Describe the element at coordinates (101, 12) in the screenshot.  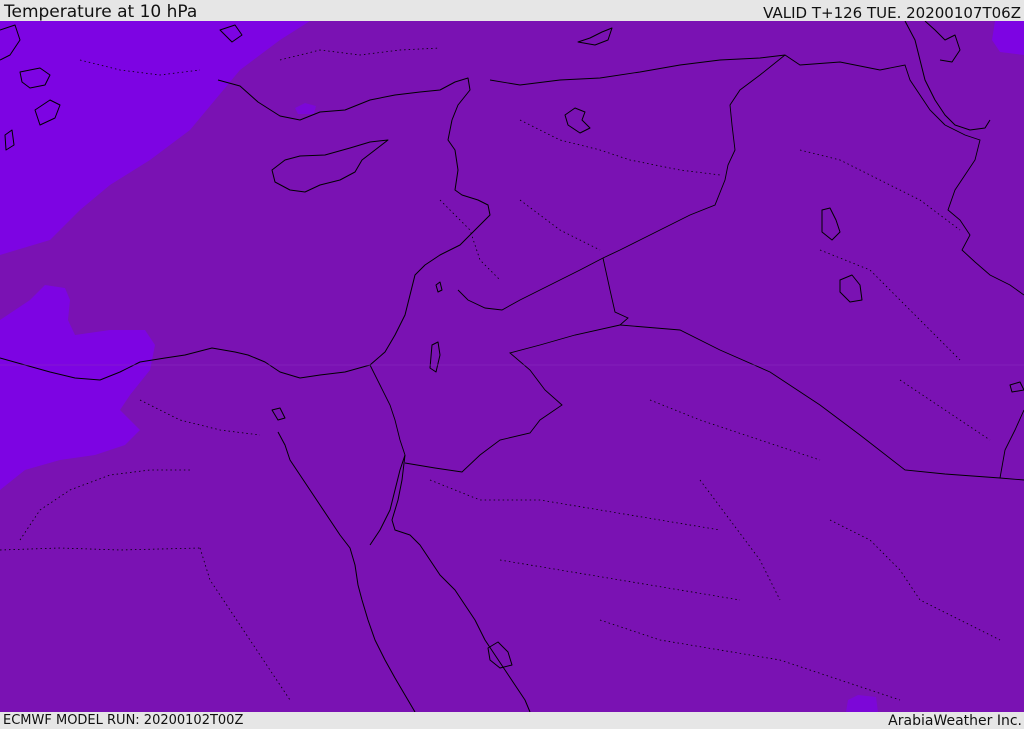
I see `map-title: Temperature at 10 hPa` at that location.